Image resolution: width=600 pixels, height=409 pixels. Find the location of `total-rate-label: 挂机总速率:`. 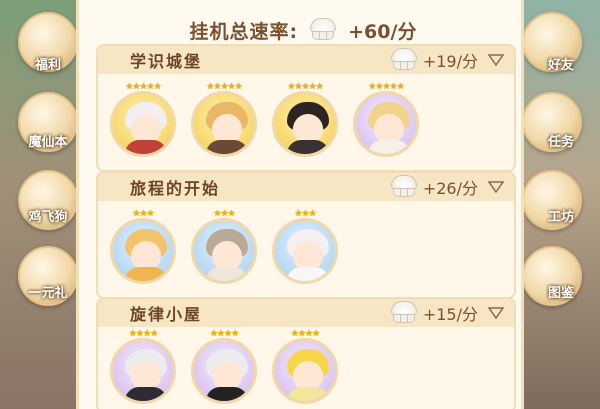

total-rate-label: 挂机总速率: is located at coordinates (244, 31).